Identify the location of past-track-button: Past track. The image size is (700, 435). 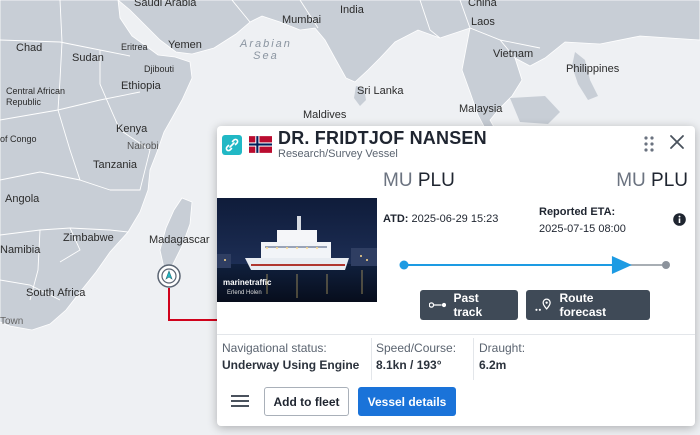
(469, 305).